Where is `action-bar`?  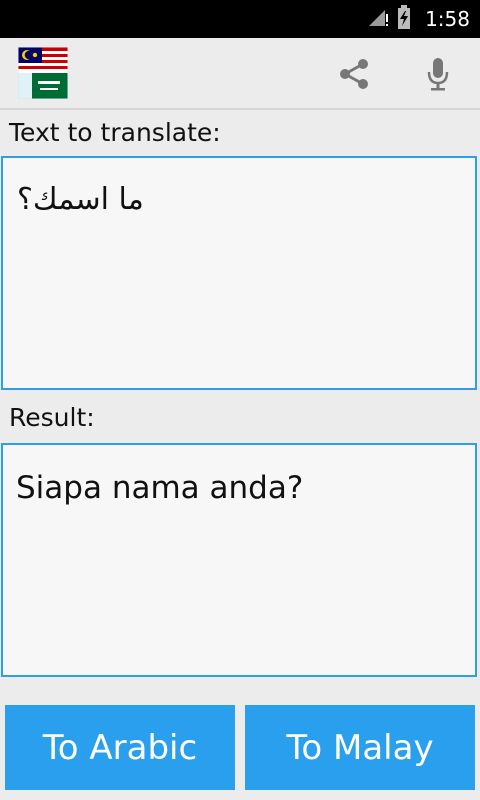 action-bar is located at coordinates (240, 74).